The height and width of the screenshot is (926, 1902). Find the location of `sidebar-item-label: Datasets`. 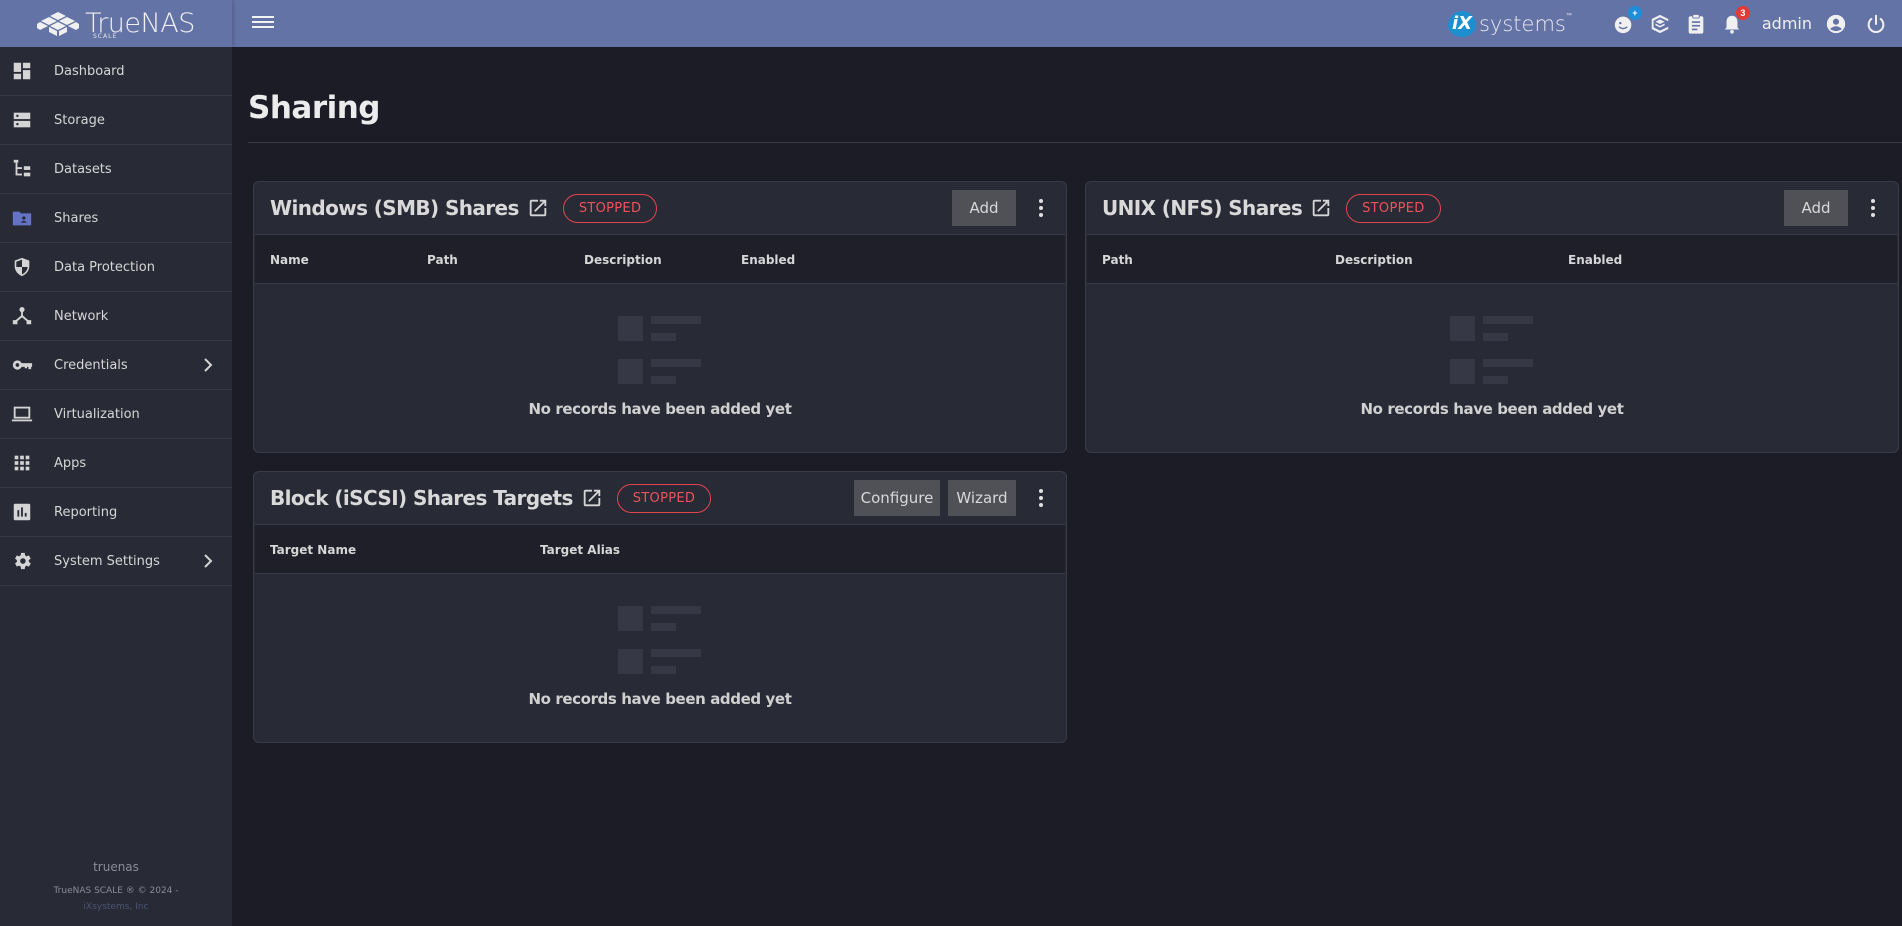

sidebar-item-label: Datasets is located at coordinates (83, 169).